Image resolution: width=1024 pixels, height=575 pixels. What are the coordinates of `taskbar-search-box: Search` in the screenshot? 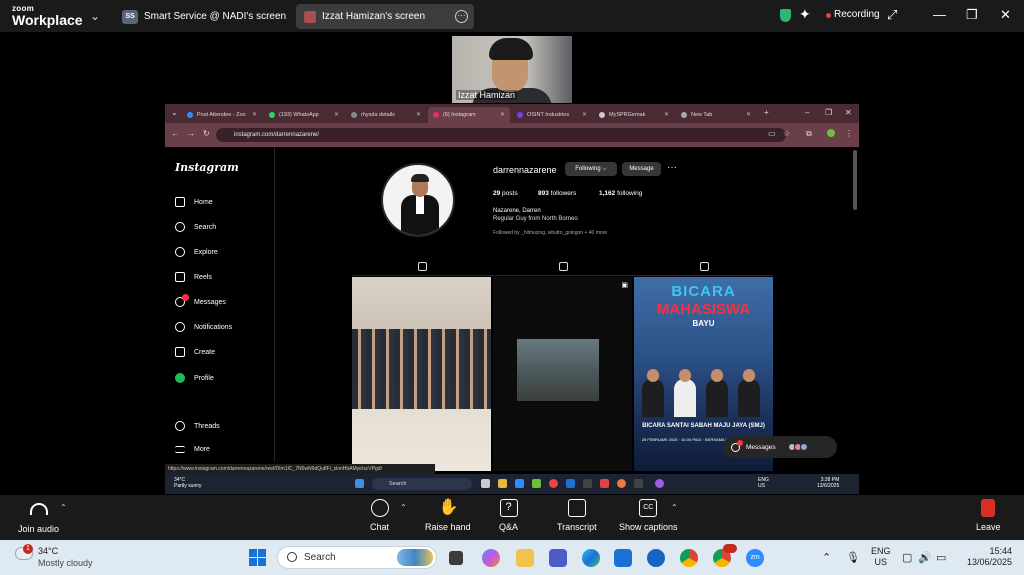 It's located at (357, 557).